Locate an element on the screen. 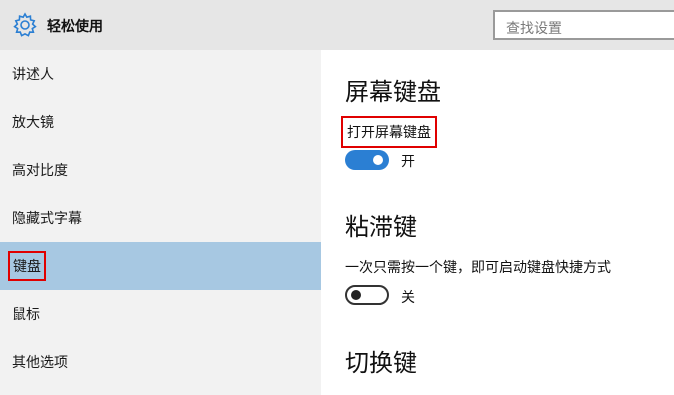  sidebar-item-closed-captions: 隐藏式字幕 is located at coordinates (160, 218).